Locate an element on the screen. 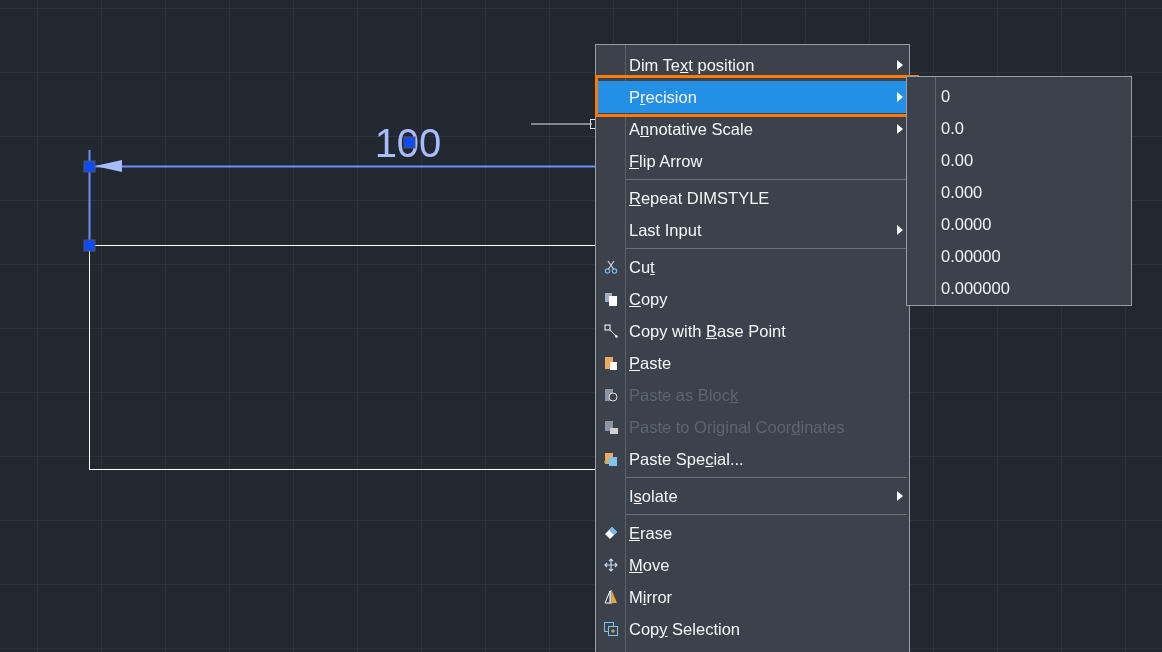 This screenshot has height=652, width=1162. menu-item: 0.00000 is located at coordinates (971, 256).